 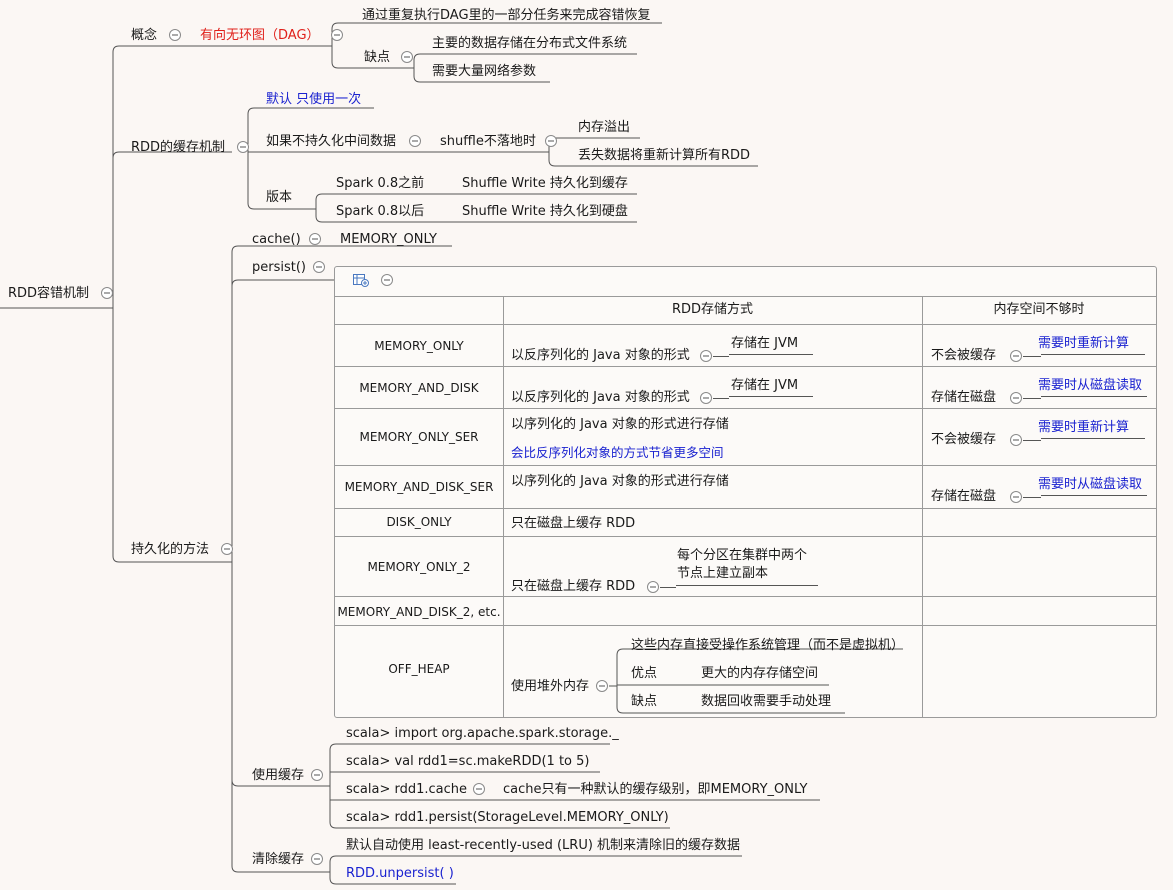 What do you see at coordinates (550, 686) in the screenshot?
I see `storage-cell: 使用堆外内存` at bounding box center [550, 686].